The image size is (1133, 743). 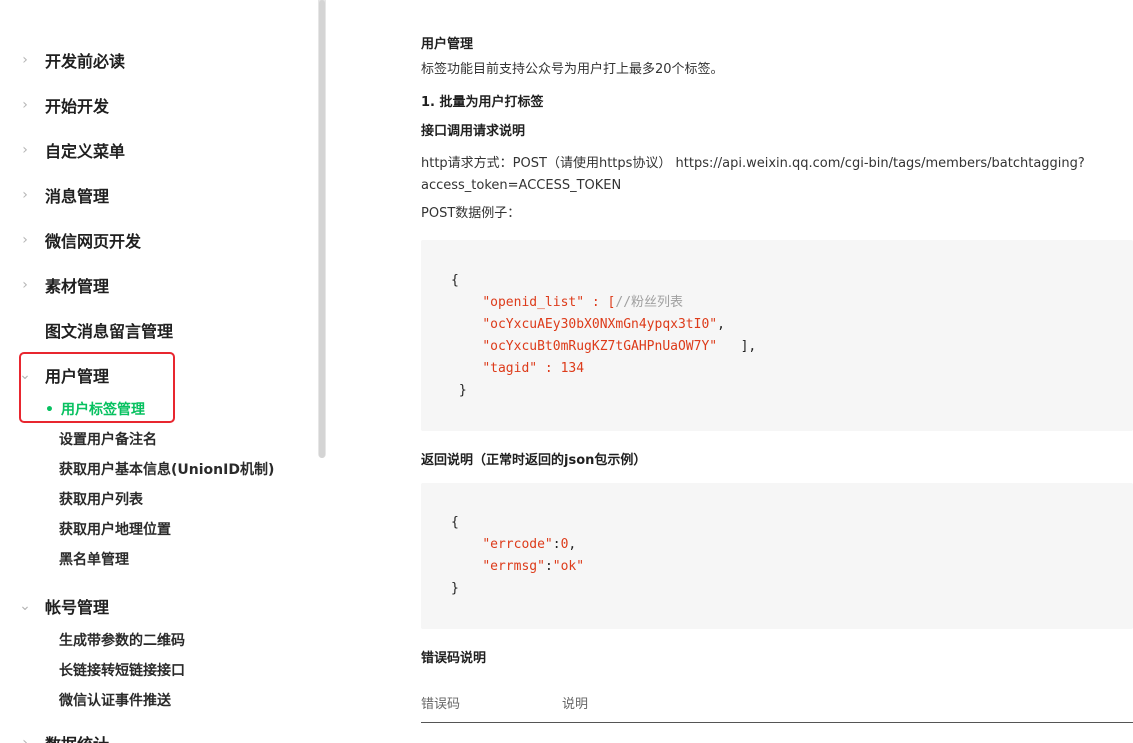 I want to click on code-string: "ocYxcuBt0mRugKZ7tGAHPnUaOW7Y", so click(x=600, y=346).